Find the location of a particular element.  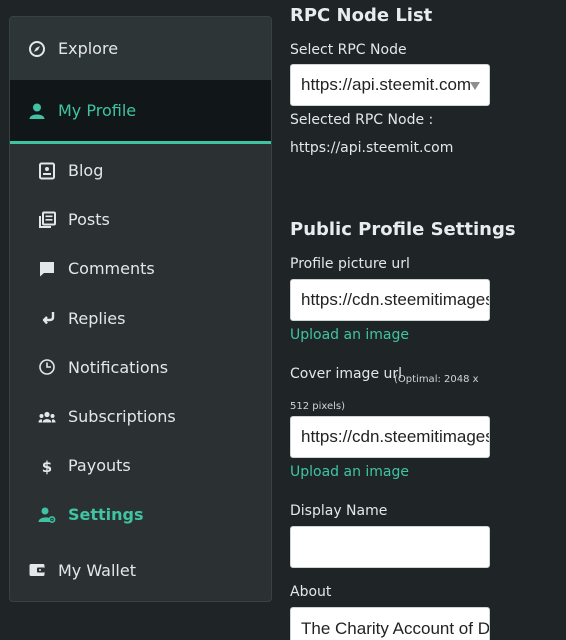

wallet-icon is located at coordinates (37, 570).